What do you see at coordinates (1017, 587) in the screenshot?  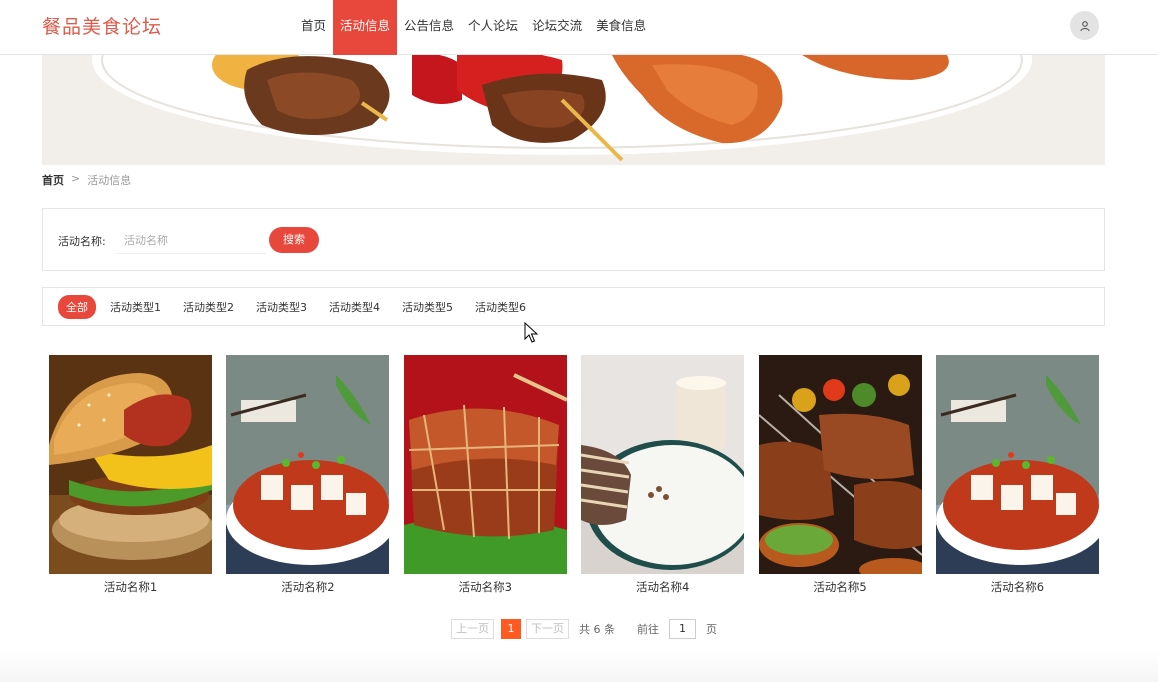 I see `activity-name: 活动名称6` at bounding box center [1017, 587].